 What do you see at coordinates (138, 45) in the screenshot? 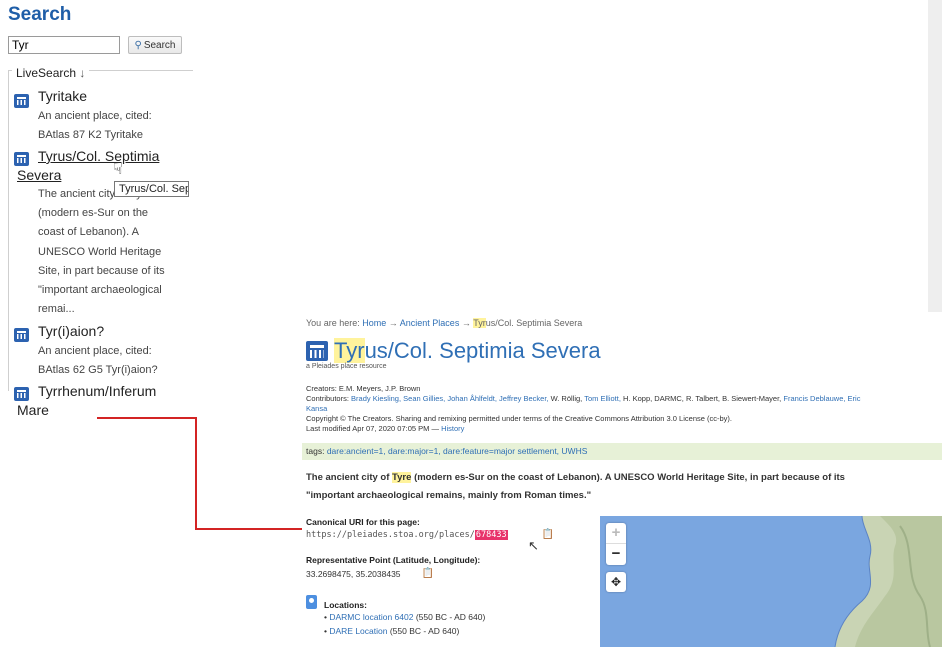
I see `magnifier-icon: ⚲` at bounding box center [138, 45].